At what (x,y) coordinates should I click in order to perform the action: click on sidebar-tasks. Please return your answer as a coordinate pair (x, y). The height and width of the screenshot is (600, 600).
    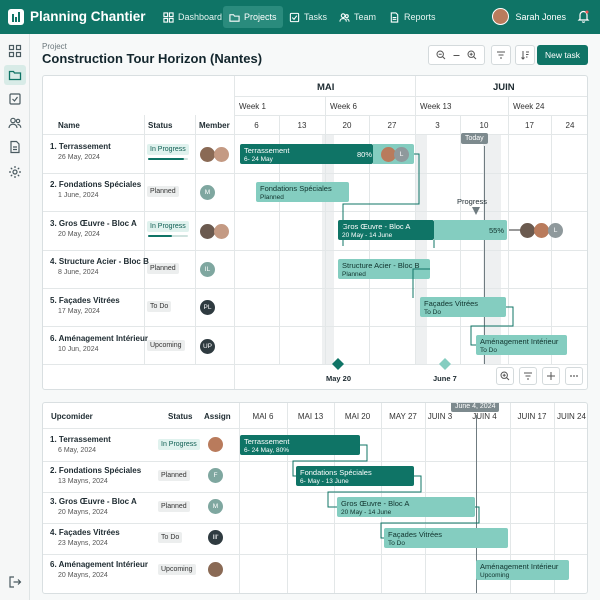
    Looking at the image, I should click on (15, 99).